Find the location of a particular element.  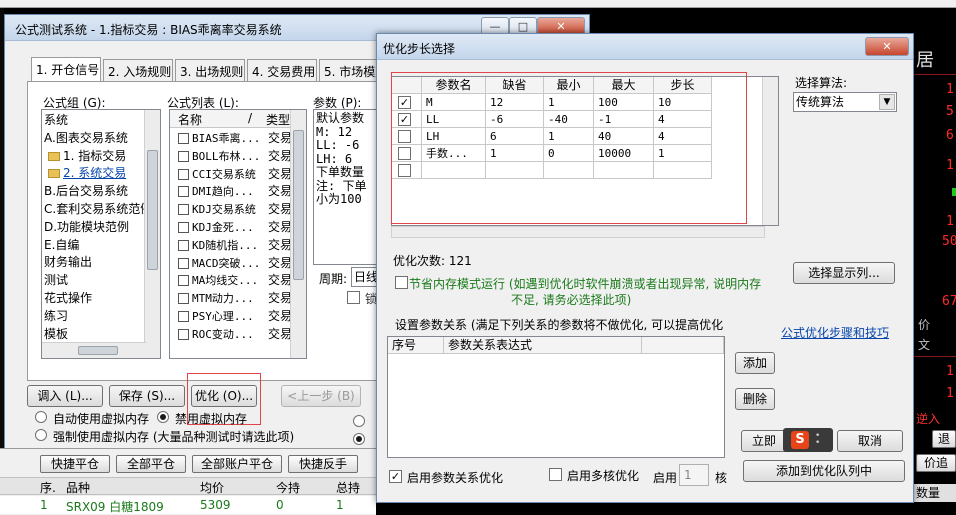

chevron-down-icon: ▼ is located at coordinates (887, 102).